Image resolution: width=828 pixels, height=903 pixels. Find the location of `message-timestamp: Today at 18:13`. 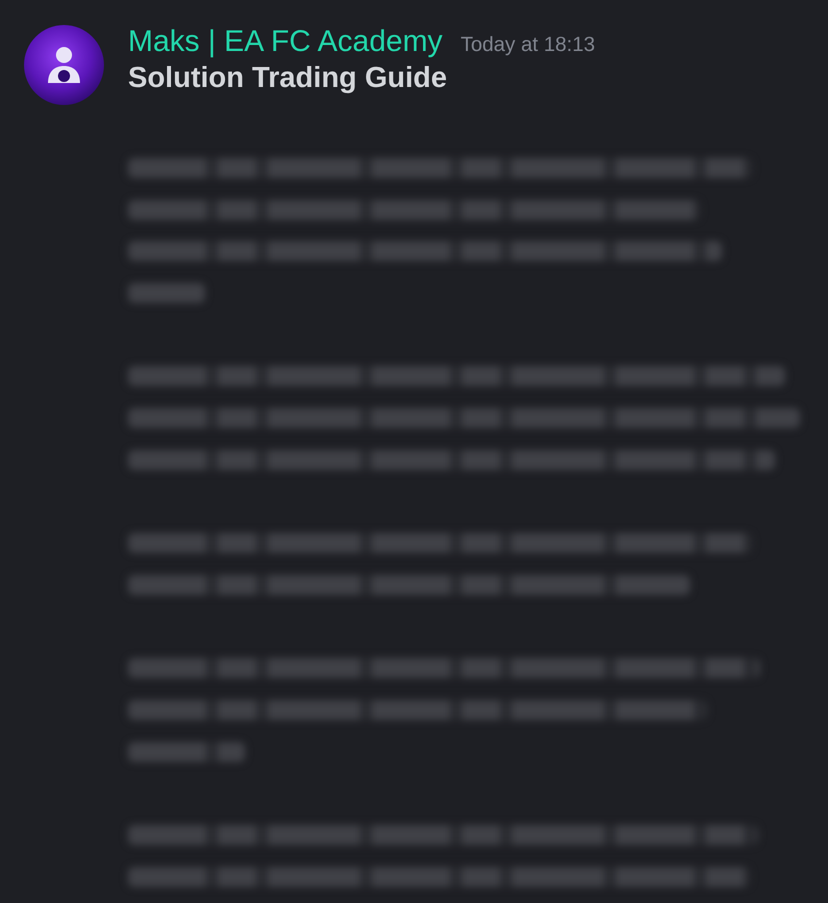

message-timestamp: Today at 18:13 is located at coordinates (528, 45).